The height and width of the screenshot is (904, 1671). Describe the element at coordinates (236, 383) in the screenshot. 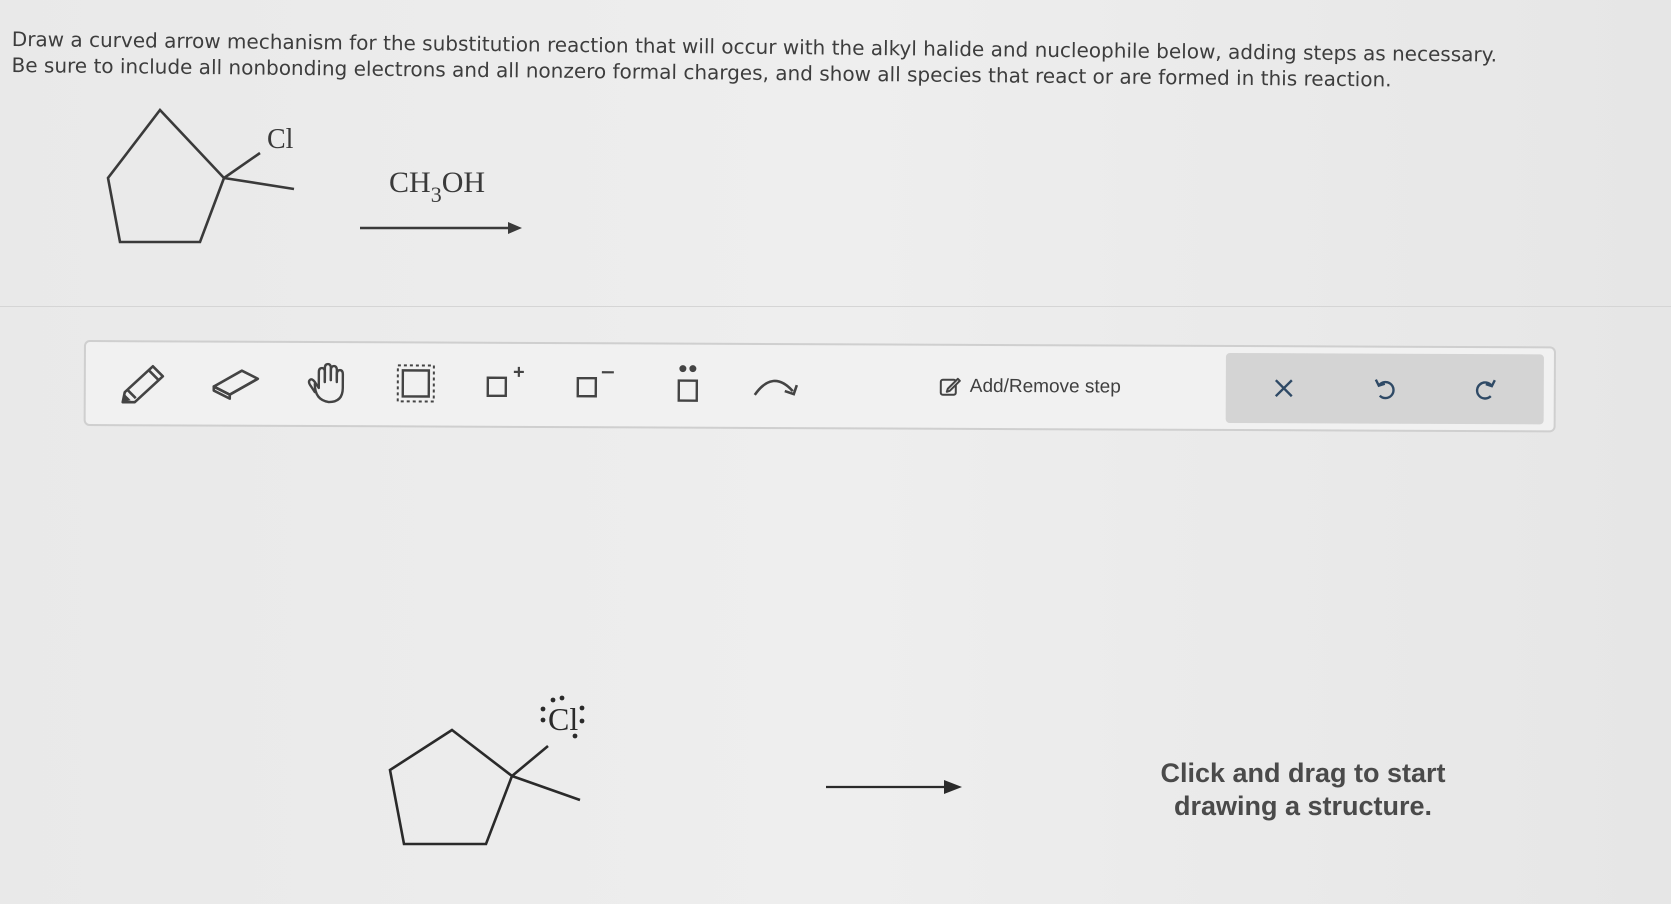

I see `eraser-icon` at that location.